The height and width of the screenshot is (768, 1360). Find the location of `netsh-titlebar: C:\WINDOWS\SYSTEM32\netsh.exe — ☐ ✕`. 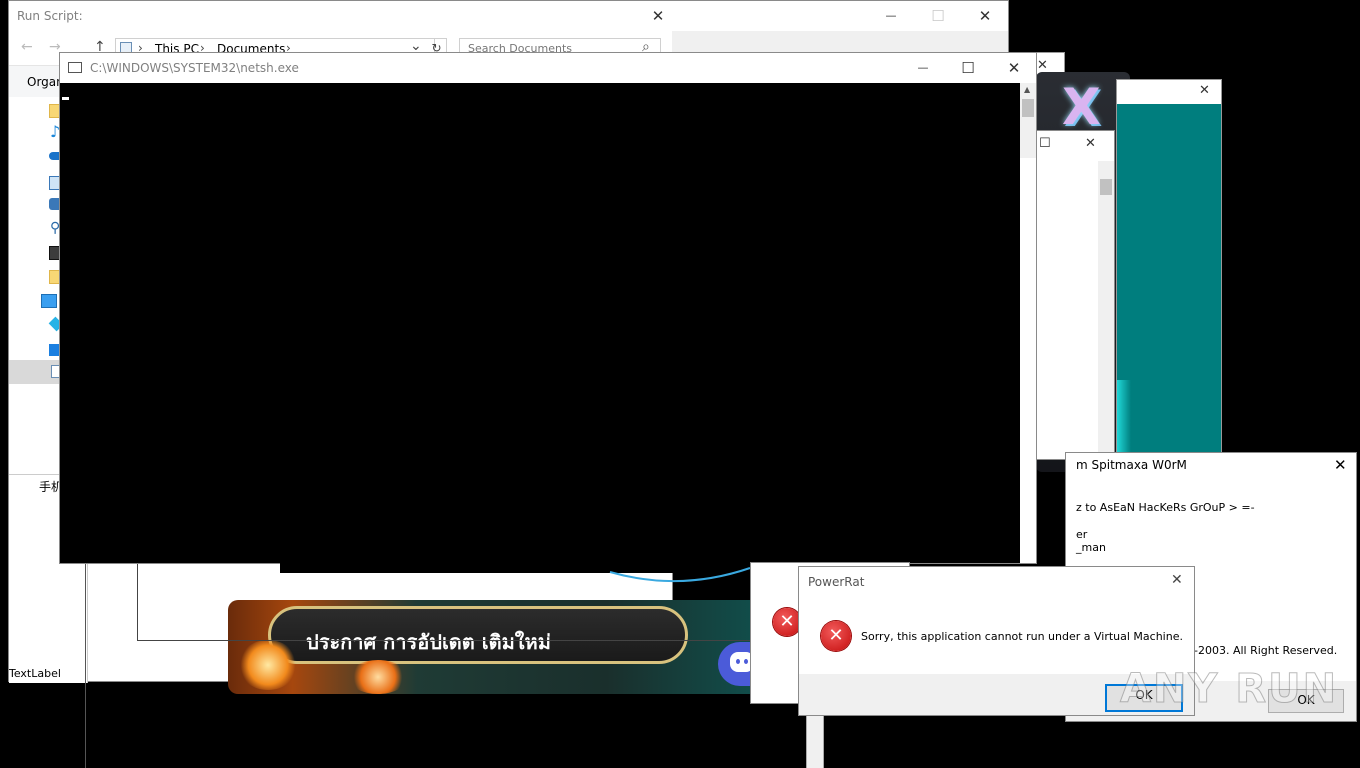

netsh-titlebar: C:\WINDOWS\SYSTEM32\netsh.exe — ☐ ✕ is located at coordinates (548, 68).